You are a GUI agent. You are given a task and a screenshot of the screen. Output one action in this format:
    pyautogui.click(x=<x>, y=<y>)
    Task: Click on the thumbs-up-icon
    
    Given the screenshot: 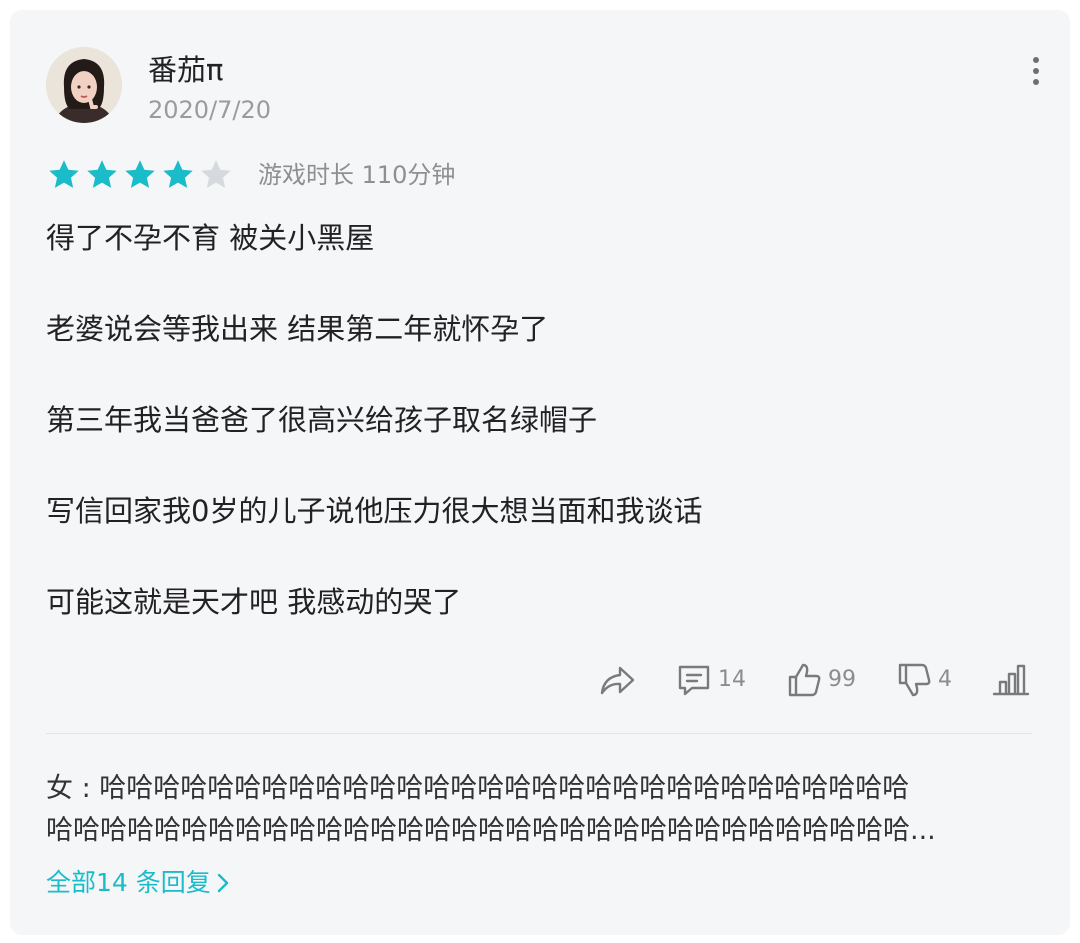 What is the action you would take?
    pyautogui.click(x=804, y=680)
    